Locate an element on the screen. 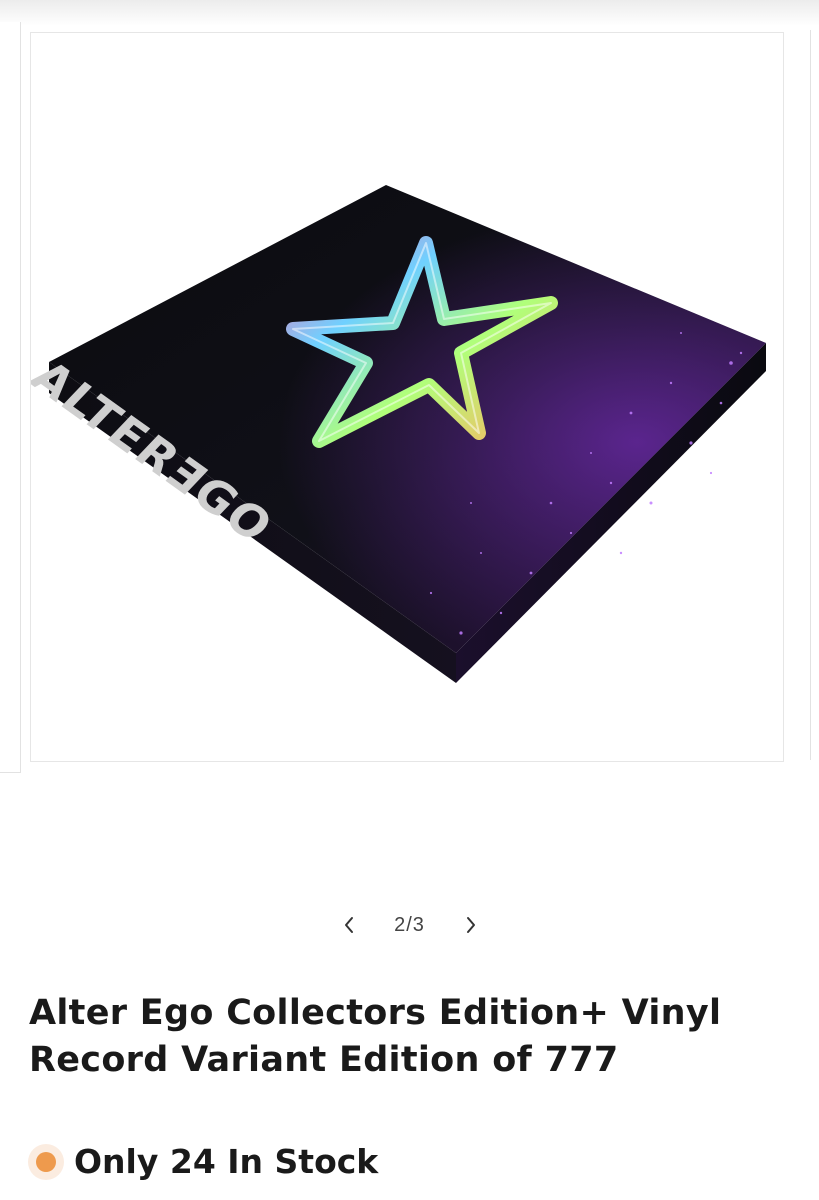  stock-text: Only 24 In Stock is located at coordinates (226, 1161).